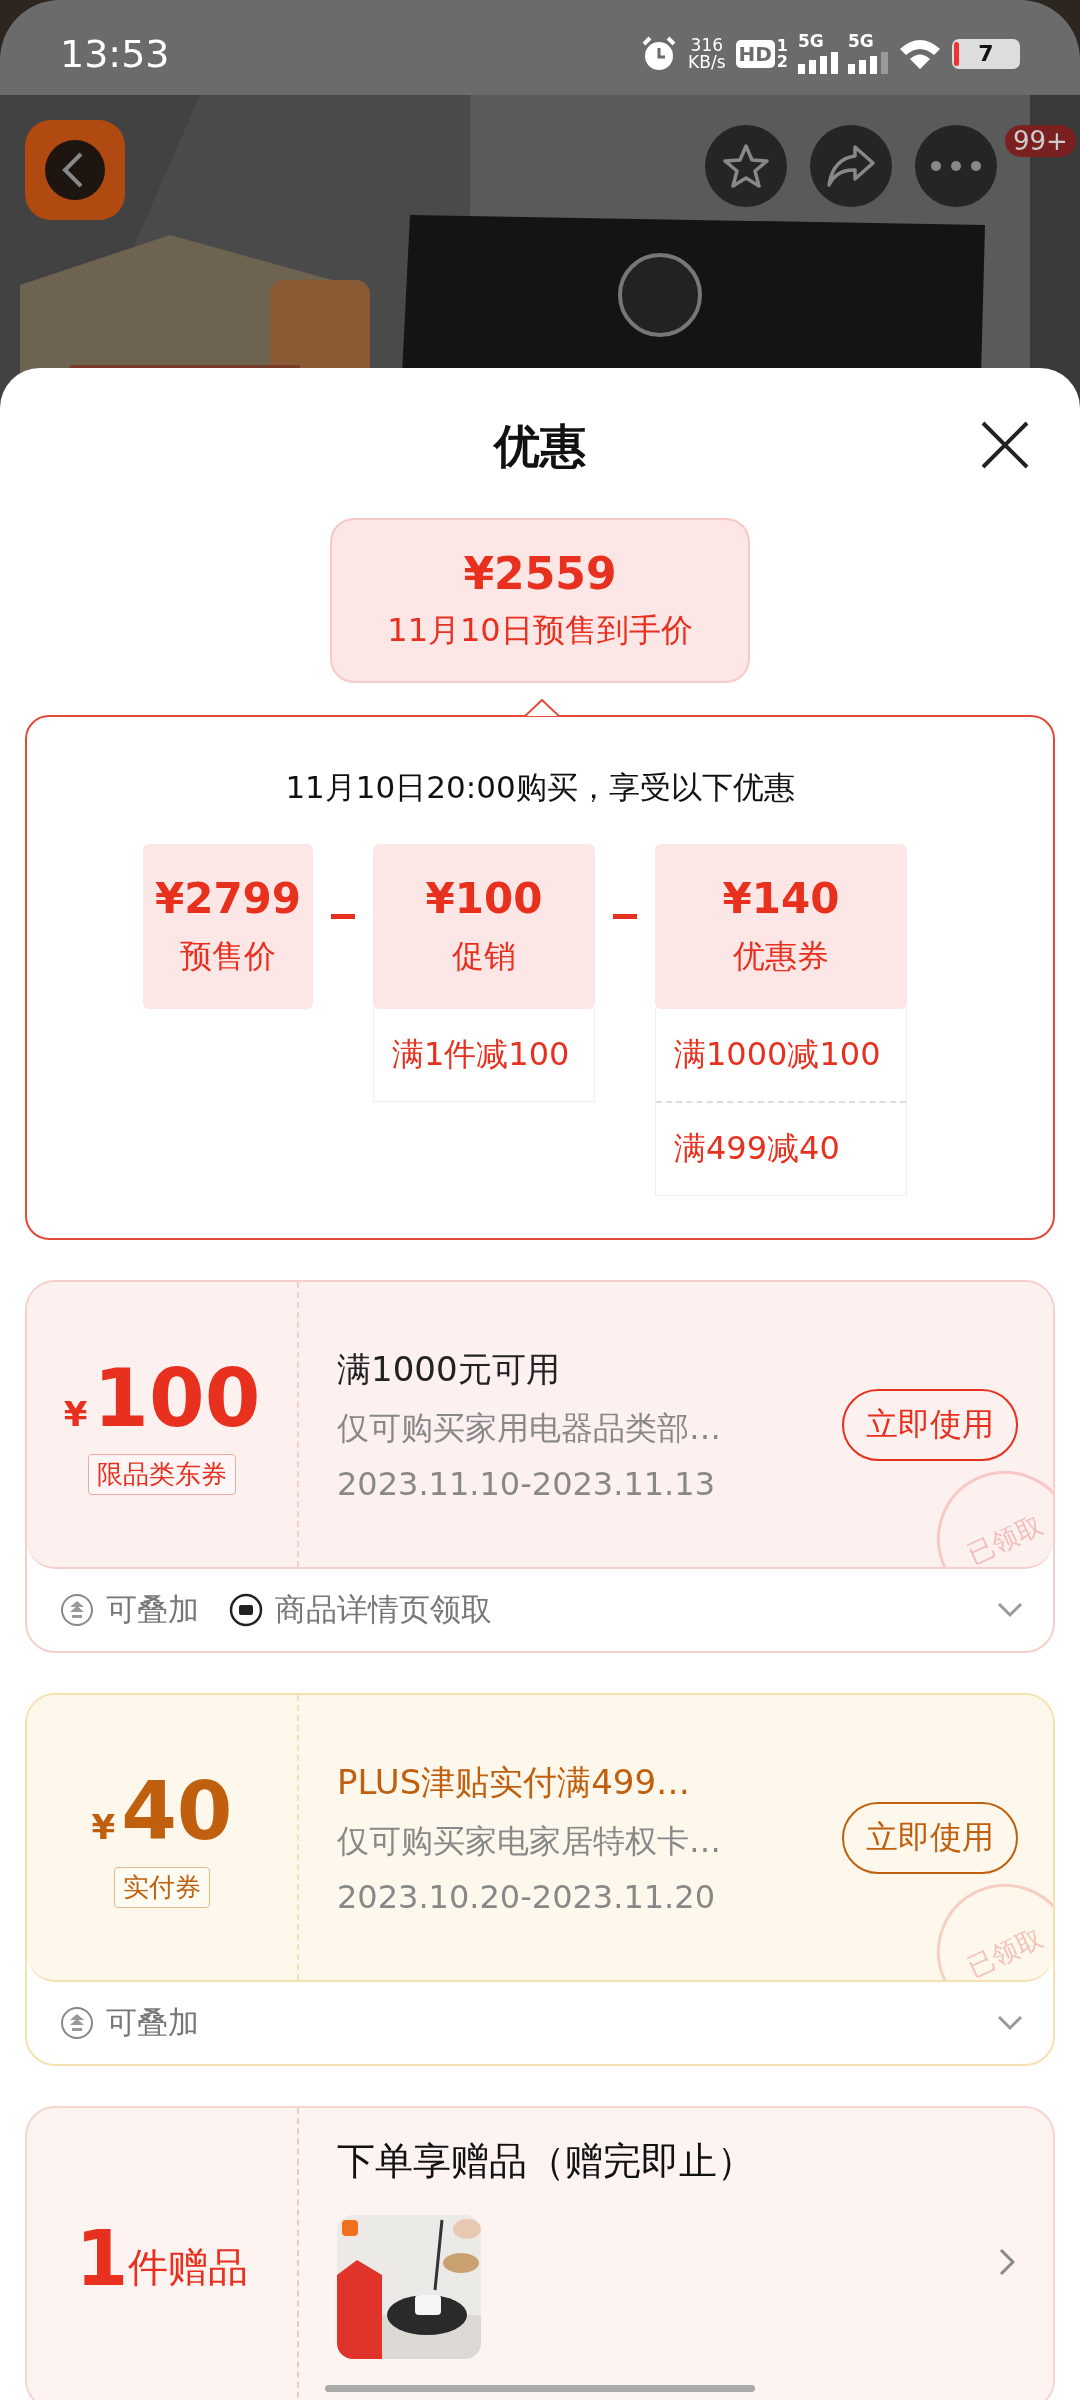 Image resolution: width=1080 pixels, height=2400 pixels. Describe the element at coordinates (540, 630) in the screenshot. I see `final-price-label: 11月10日预售到手价` at that location.